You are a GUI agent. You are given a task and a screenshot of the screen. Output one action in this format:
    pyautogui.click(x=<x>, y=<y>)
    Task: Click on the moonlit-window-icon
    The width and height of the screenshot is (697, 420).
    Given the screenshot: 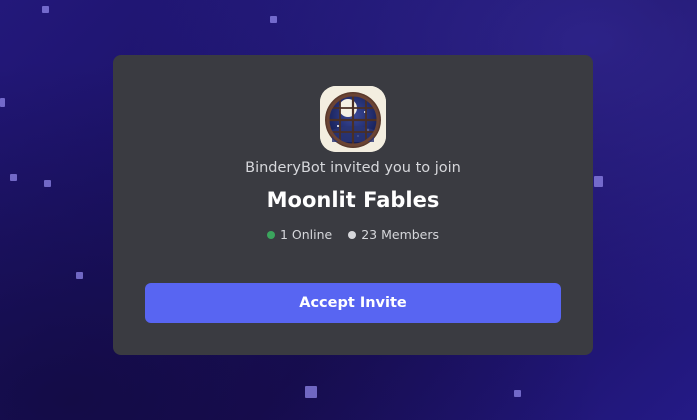 What is the action you would take?
    pyautogui.click(x=353, y=119)
    